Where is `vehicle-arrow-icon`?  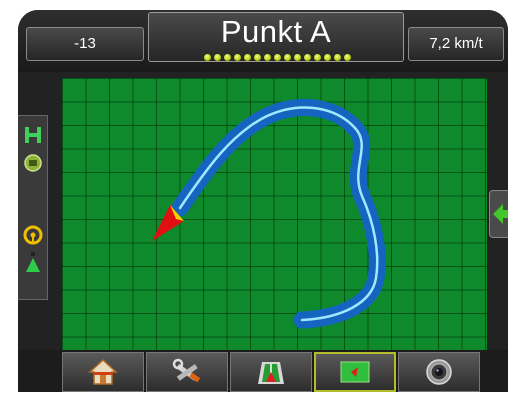 vehicle-arrow-icon is located at coordinates (33, 263).